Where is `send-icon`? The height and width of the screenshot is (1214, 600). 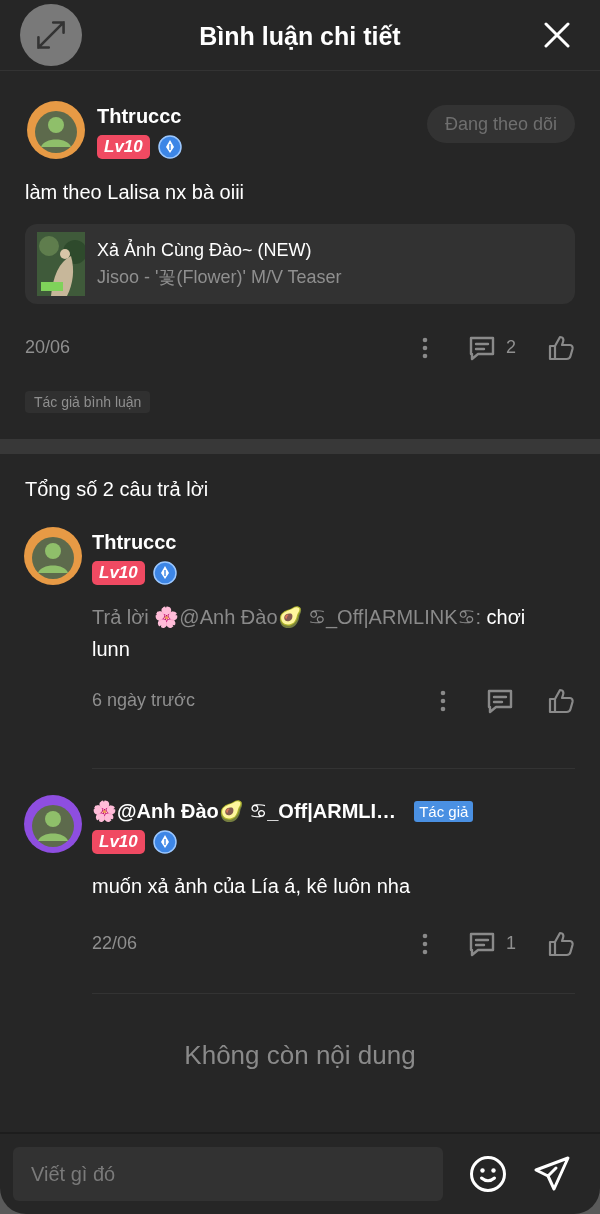 send-icon is located at coordinates (552, 1174).